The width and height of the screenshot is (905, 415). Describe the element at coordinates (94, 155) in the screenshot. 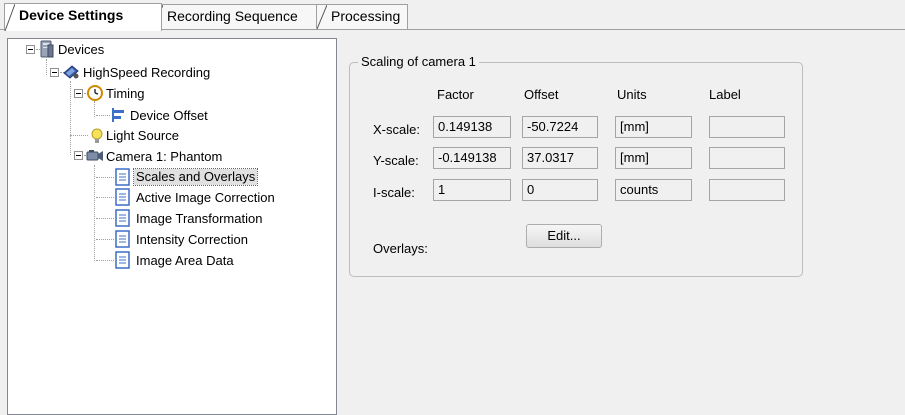

I see `camera-icon` at that location.